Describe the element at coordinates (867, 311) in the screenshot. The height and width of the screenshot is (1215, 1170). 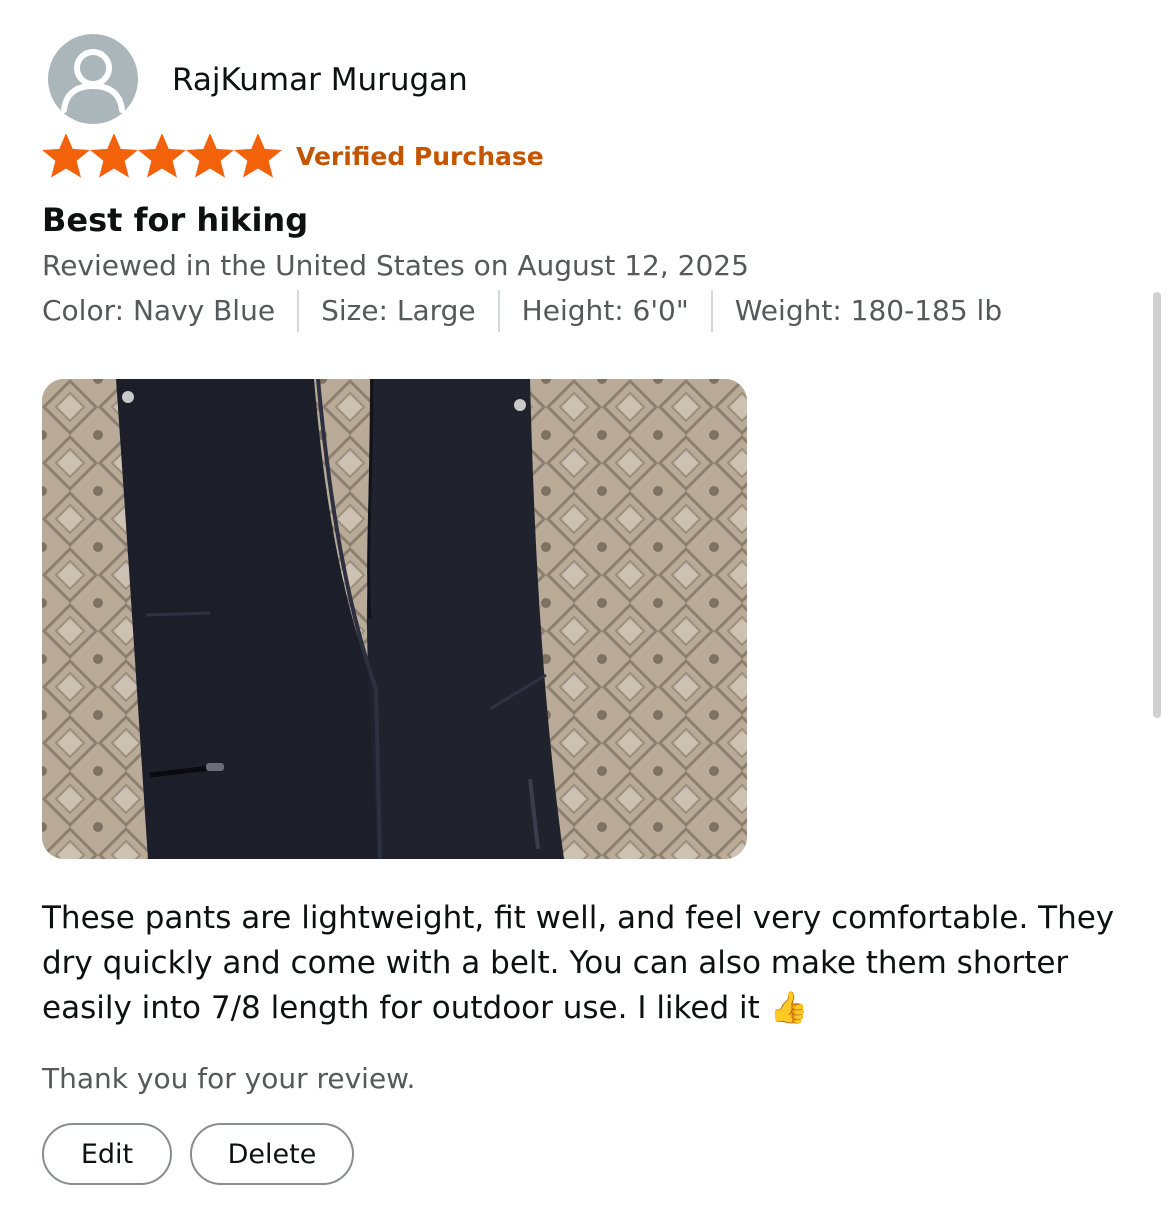
I see `attribute-weight: Weight: 180-185 lb` at that location.